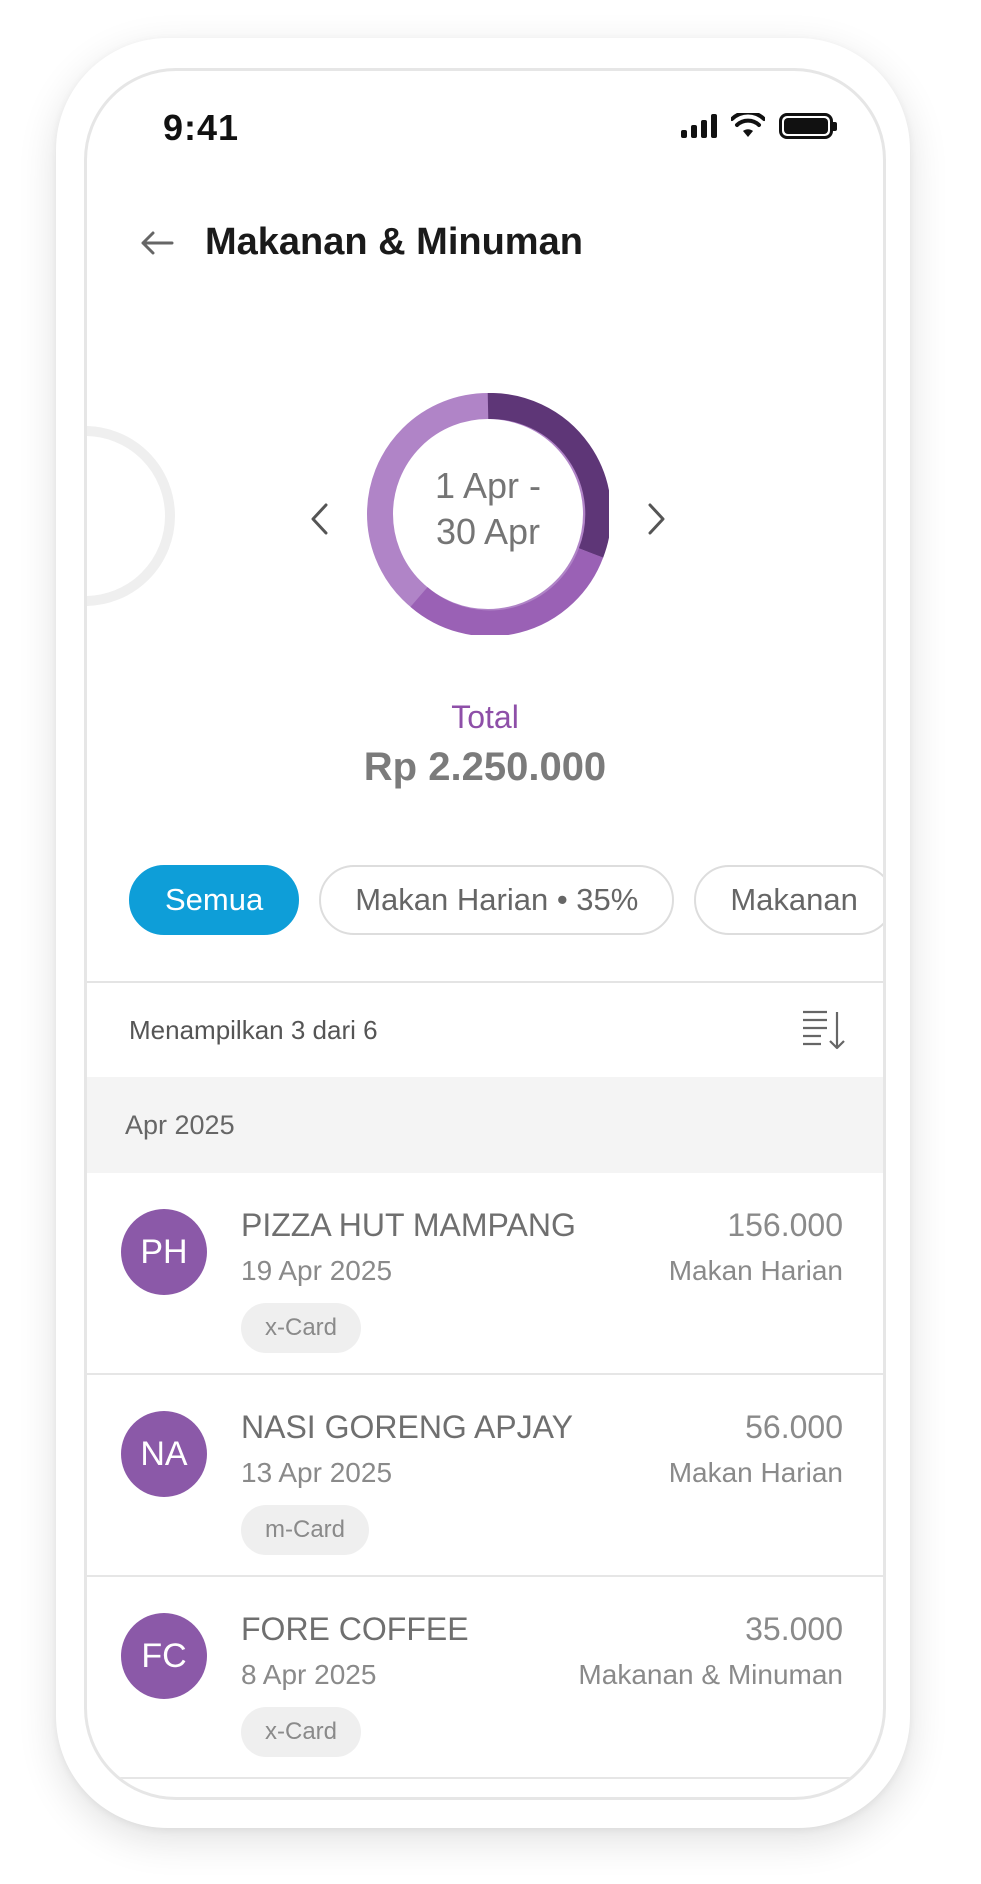 The width and height of the screenshot is (981, 1884). Describe the element at coordinates (157, 243) in the screenshot. I see `arrow-left-icon` at that location.